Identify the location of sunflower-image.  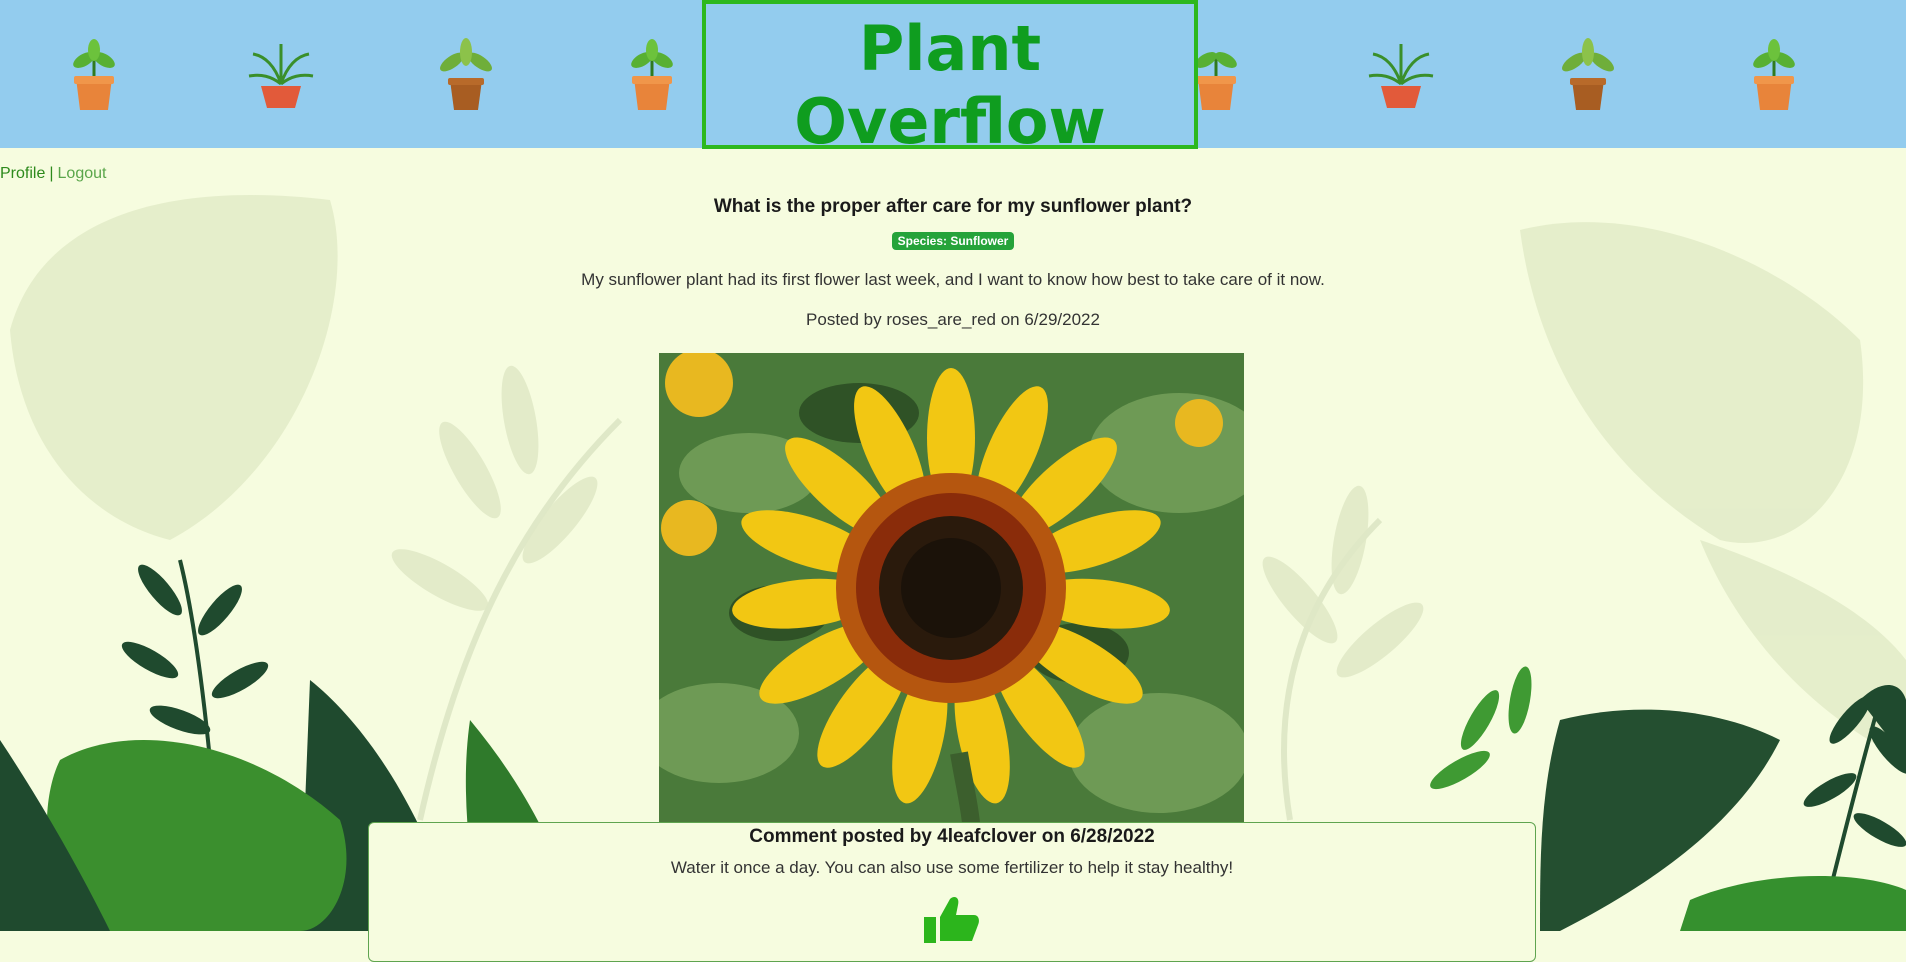
(951, 588).